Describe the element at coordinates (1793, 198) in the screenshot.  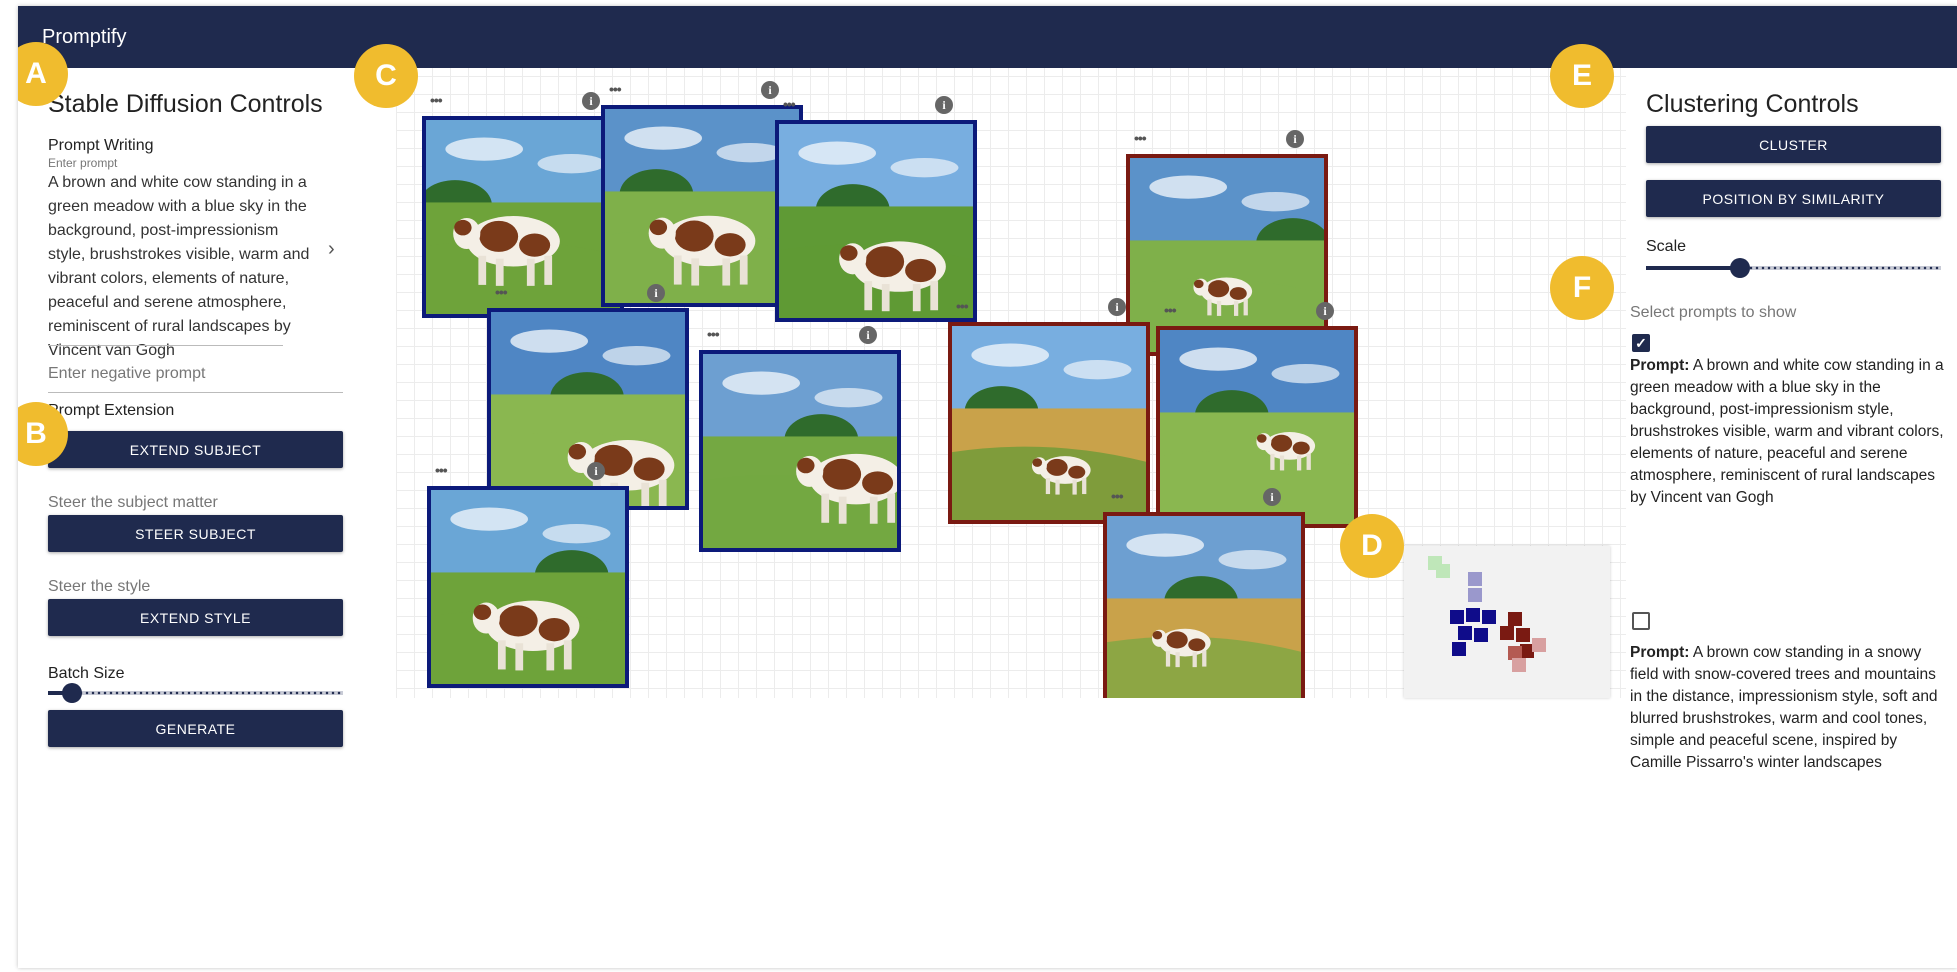
I see `position-by-similarity-button: POSITION BY SIMILARITY` at that location.